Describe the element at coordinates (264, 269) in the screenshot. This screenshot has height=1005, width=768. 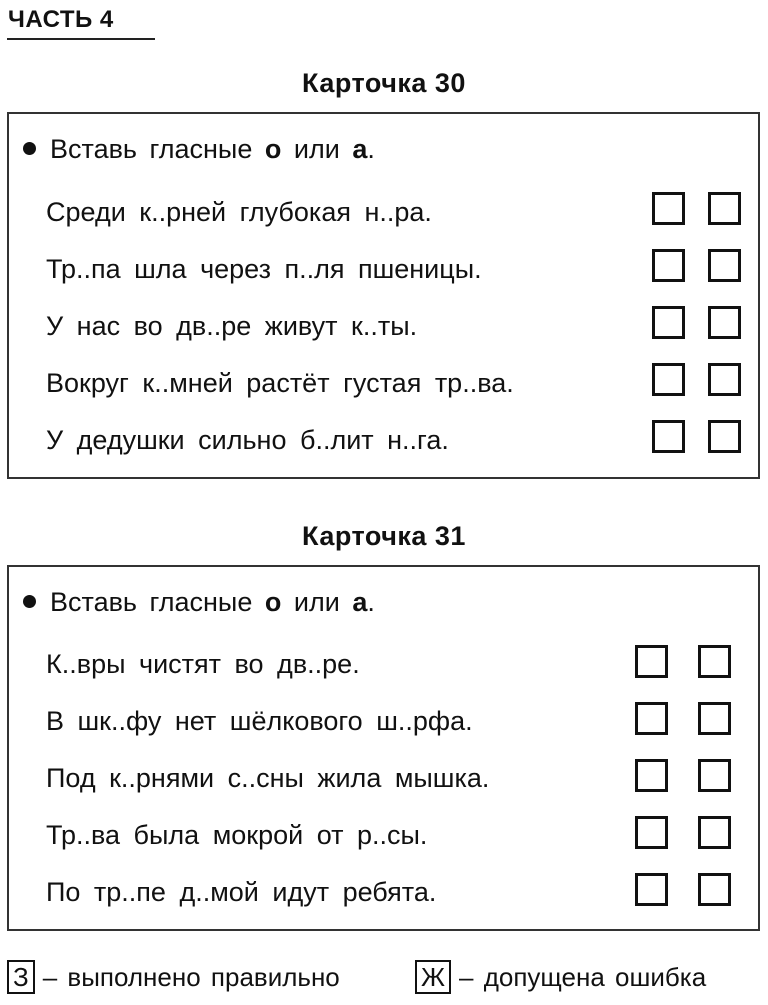
I see `exercise-row: Тр..па шла через п..ля пшеницы.` at that location.